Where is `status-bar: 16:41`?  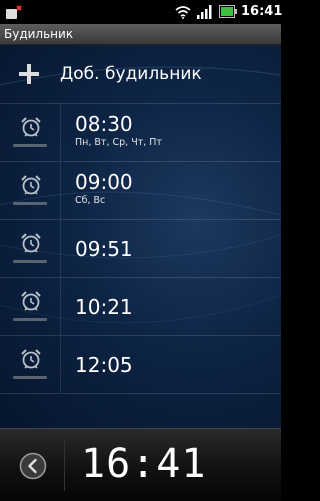
status-bar: 16:41 is located at coordinates (141, 12).